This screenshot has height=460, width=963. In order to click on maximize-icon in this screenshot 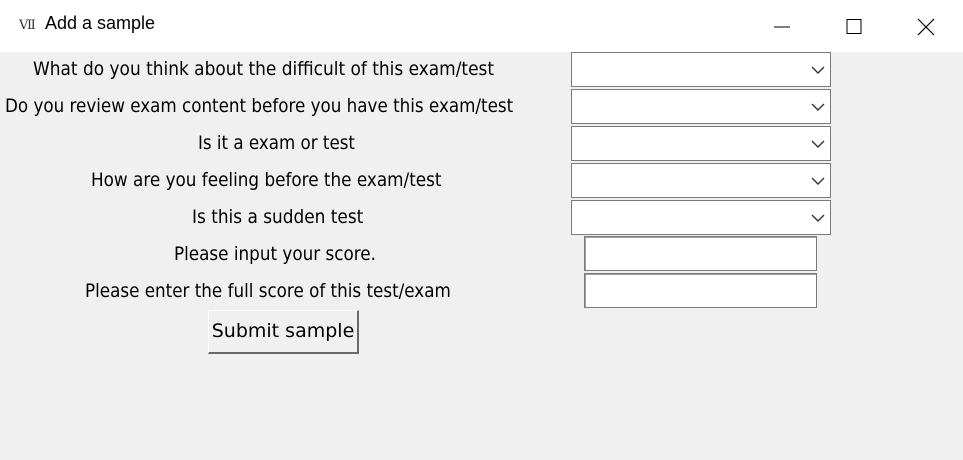, I will do `click(854, 26)`.